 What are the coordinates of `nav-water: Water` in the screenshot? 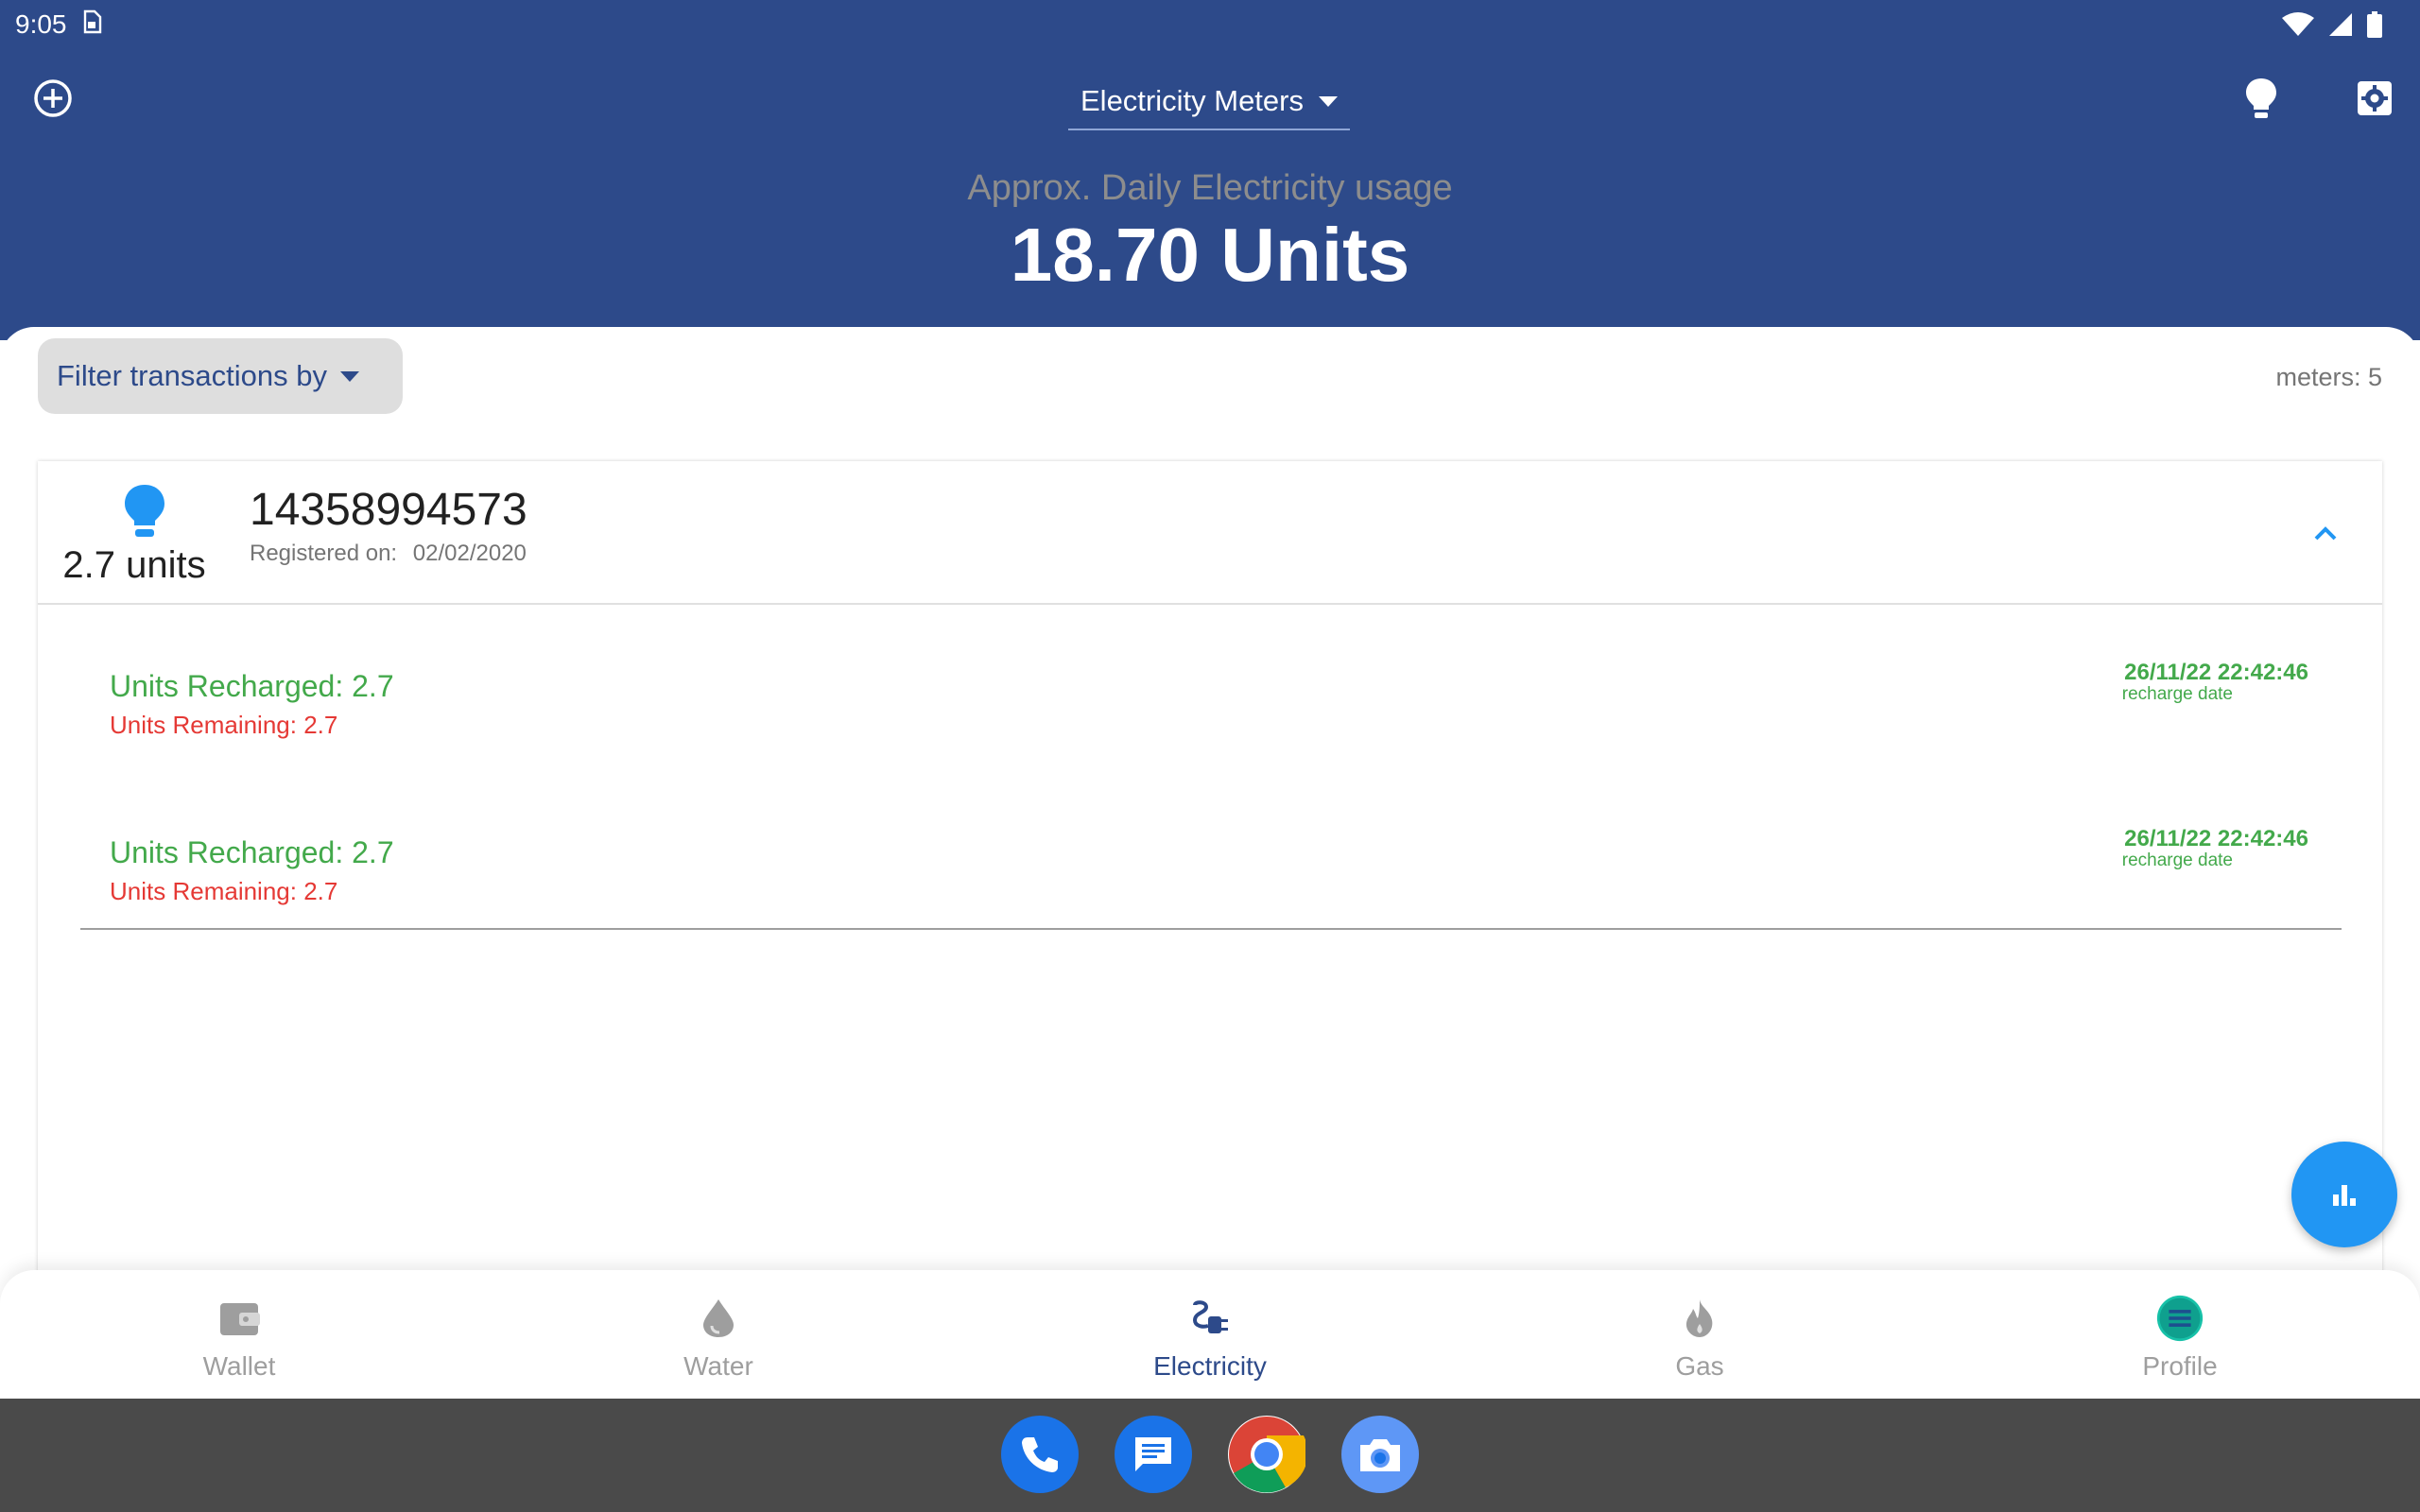 It's located at (718, 1334).